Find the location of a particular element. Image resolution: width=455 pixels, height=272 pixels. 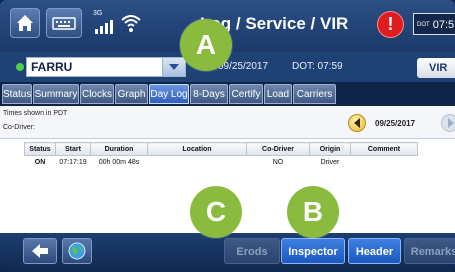

driver-dropdown-toggle is located at coordinates (173, 67).